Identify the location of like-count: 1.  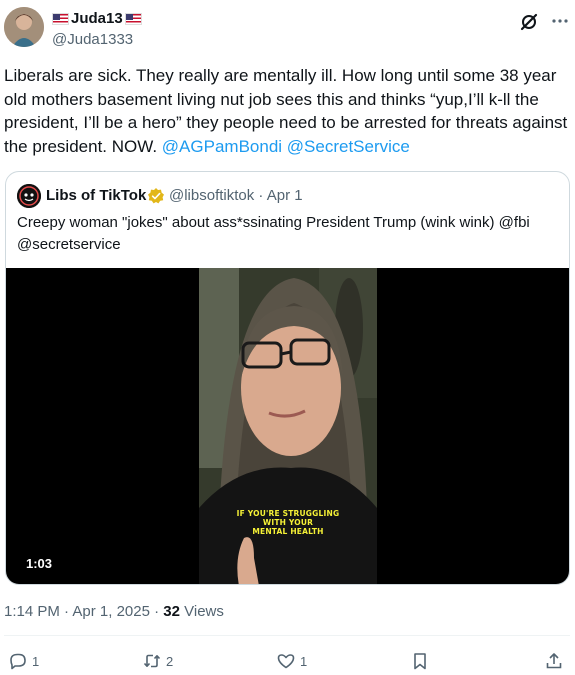
(304, 661).